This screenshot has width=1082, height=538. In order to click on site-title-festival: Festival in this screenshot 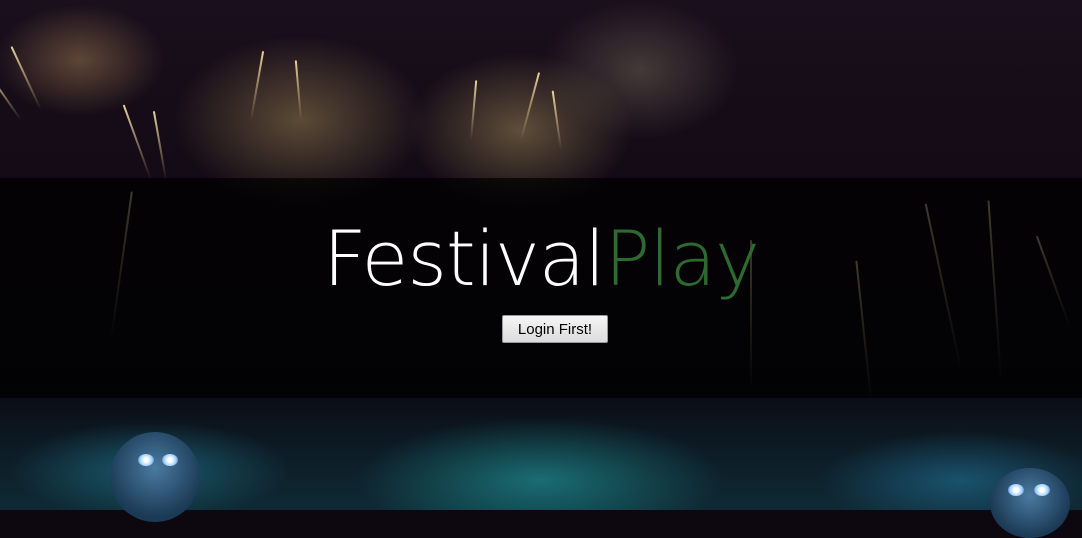, I will do `click(464, 258)`.